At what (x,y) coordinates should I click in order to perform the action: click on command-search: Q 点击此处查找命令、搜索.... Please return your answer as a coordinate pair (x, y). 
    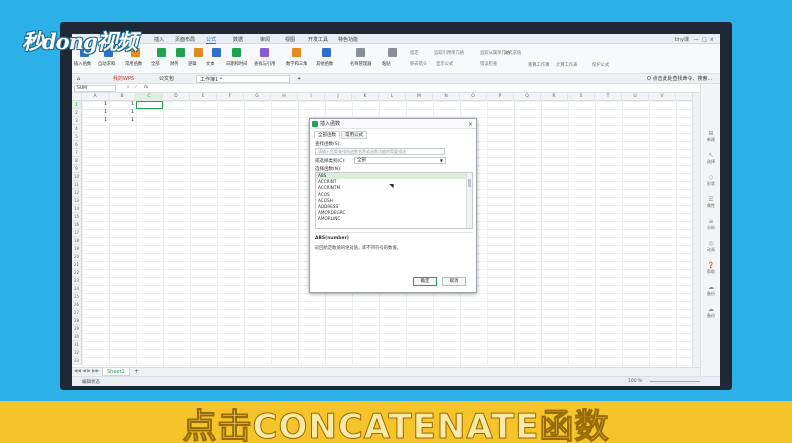
    Looking at the image, I should click on (679, 79).